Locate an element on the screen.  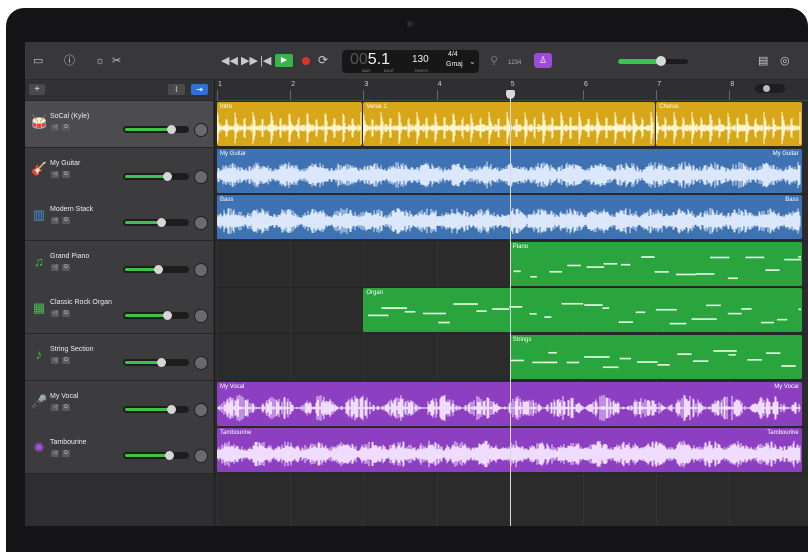
help-icon: ⓘ is located at coordinates (69, 61).